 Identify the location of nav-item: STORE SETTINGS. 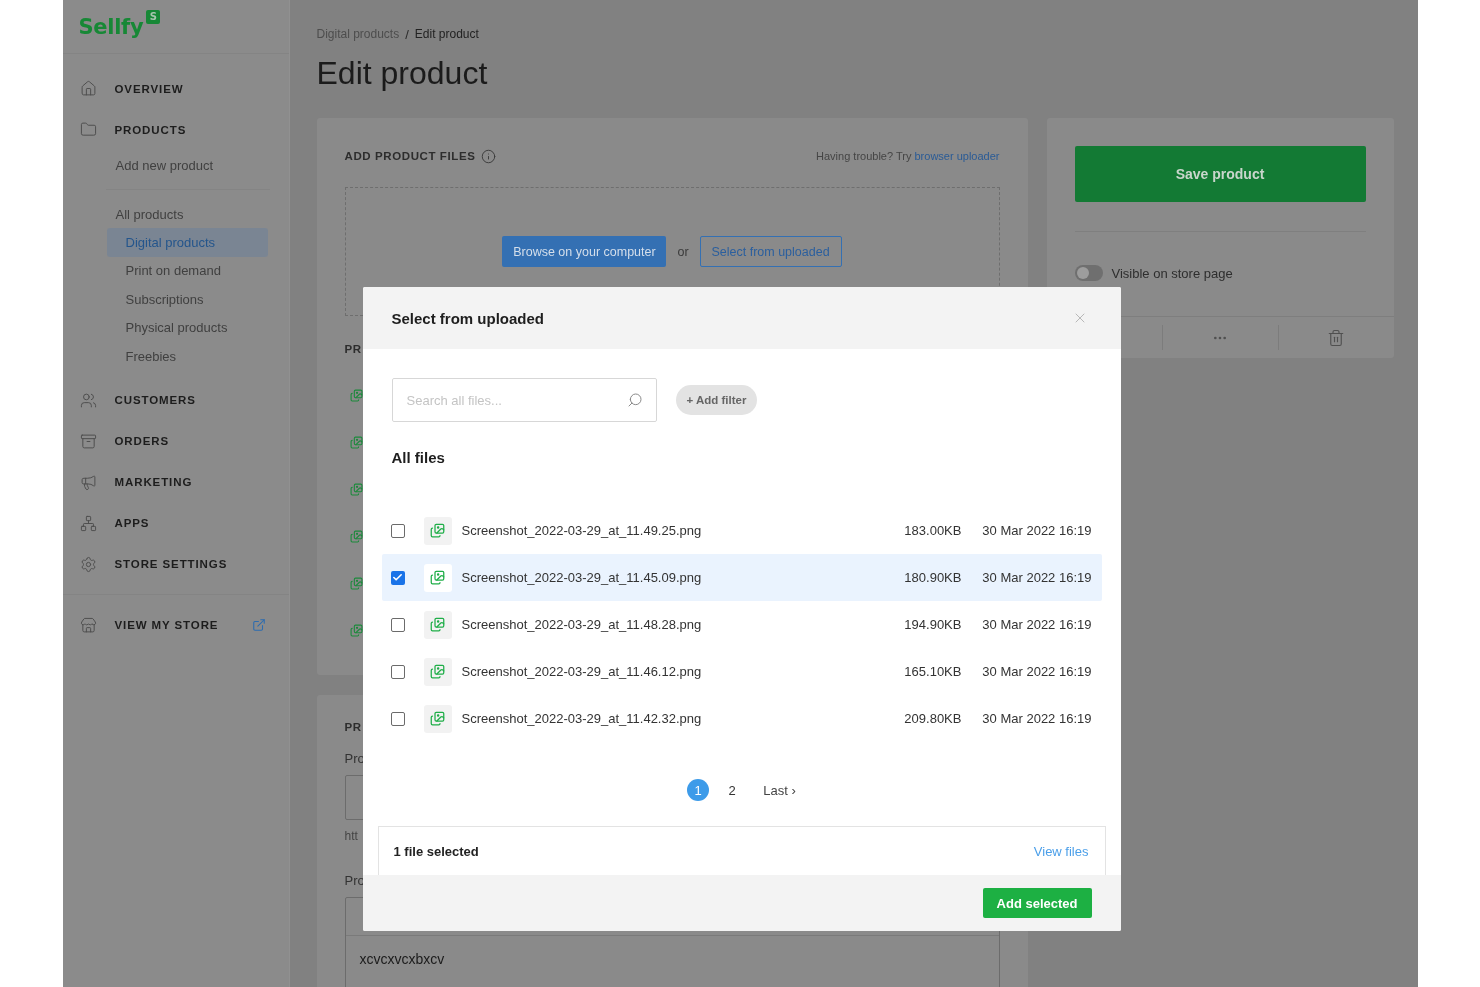
(175, 564).